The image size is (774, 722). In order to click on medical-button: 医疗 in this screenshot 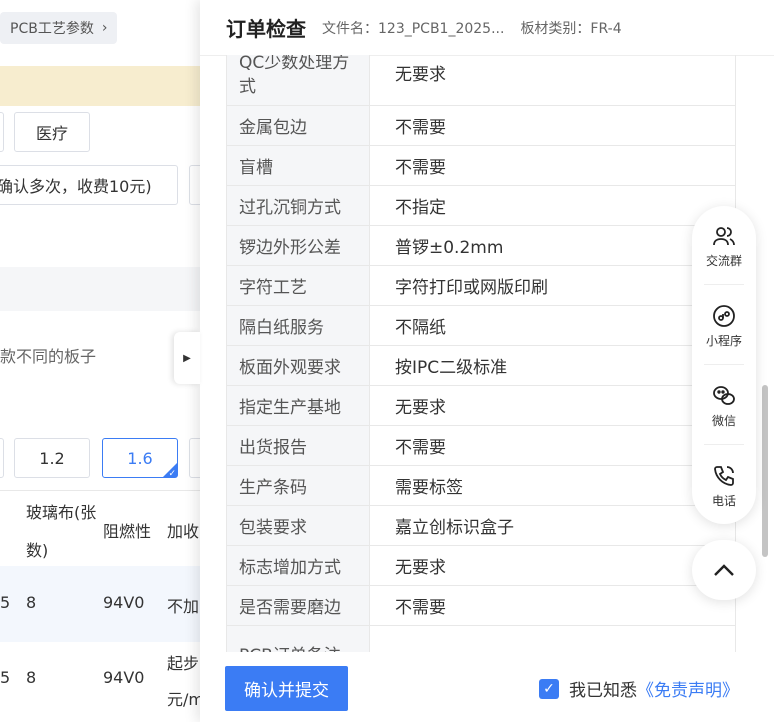, I will do `click(52, 132)`.